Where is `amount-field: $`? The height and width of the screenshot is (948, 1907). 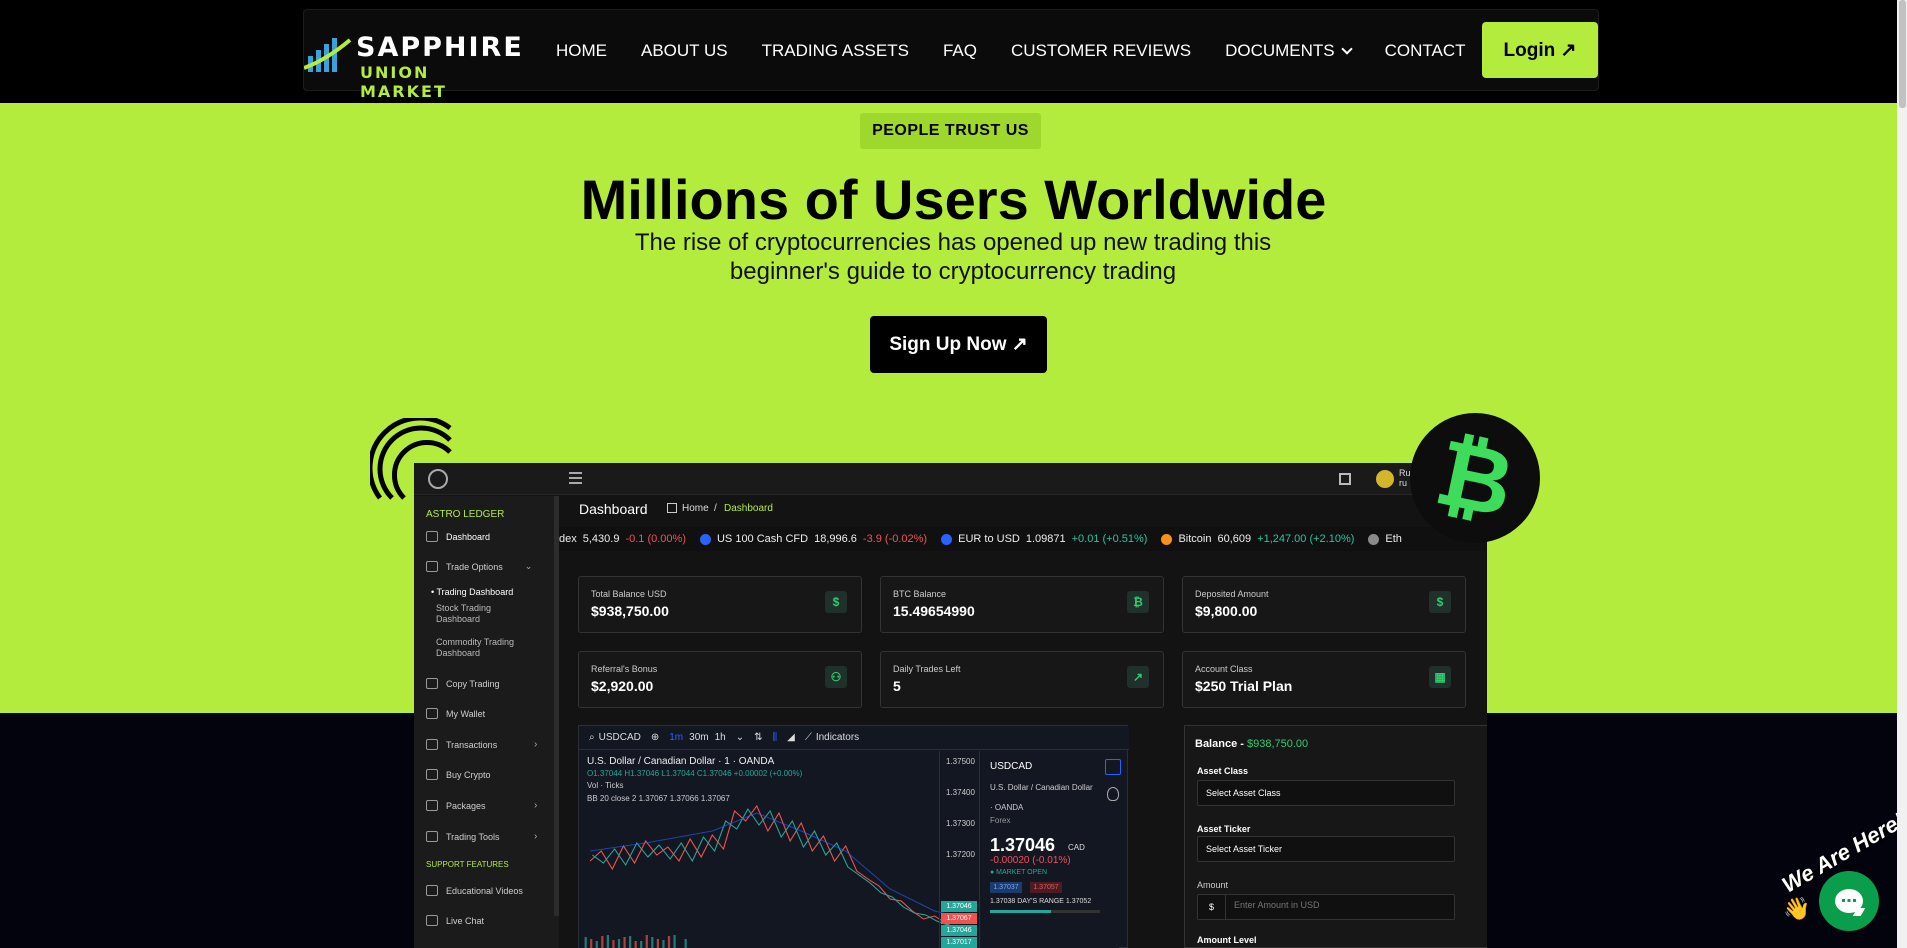
amount-field: $ is located at coordinates (1326, 907).